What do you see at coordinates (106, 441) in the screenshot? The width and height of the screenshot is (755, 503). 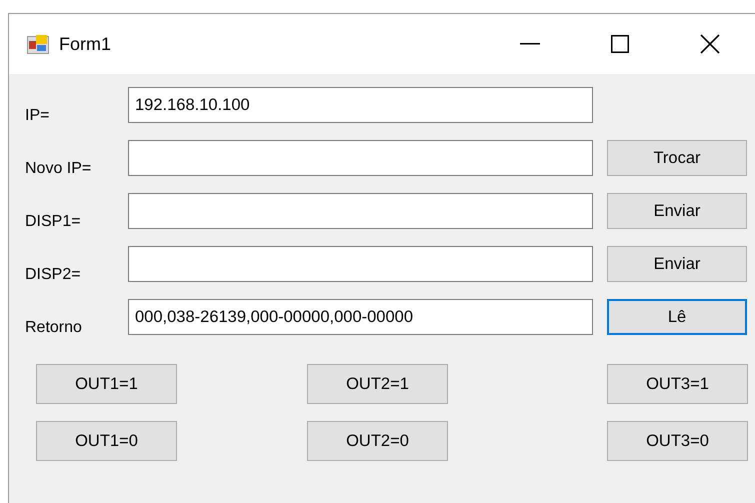 I see `output-button: OUT1=0` at bounding box center [106, 441].